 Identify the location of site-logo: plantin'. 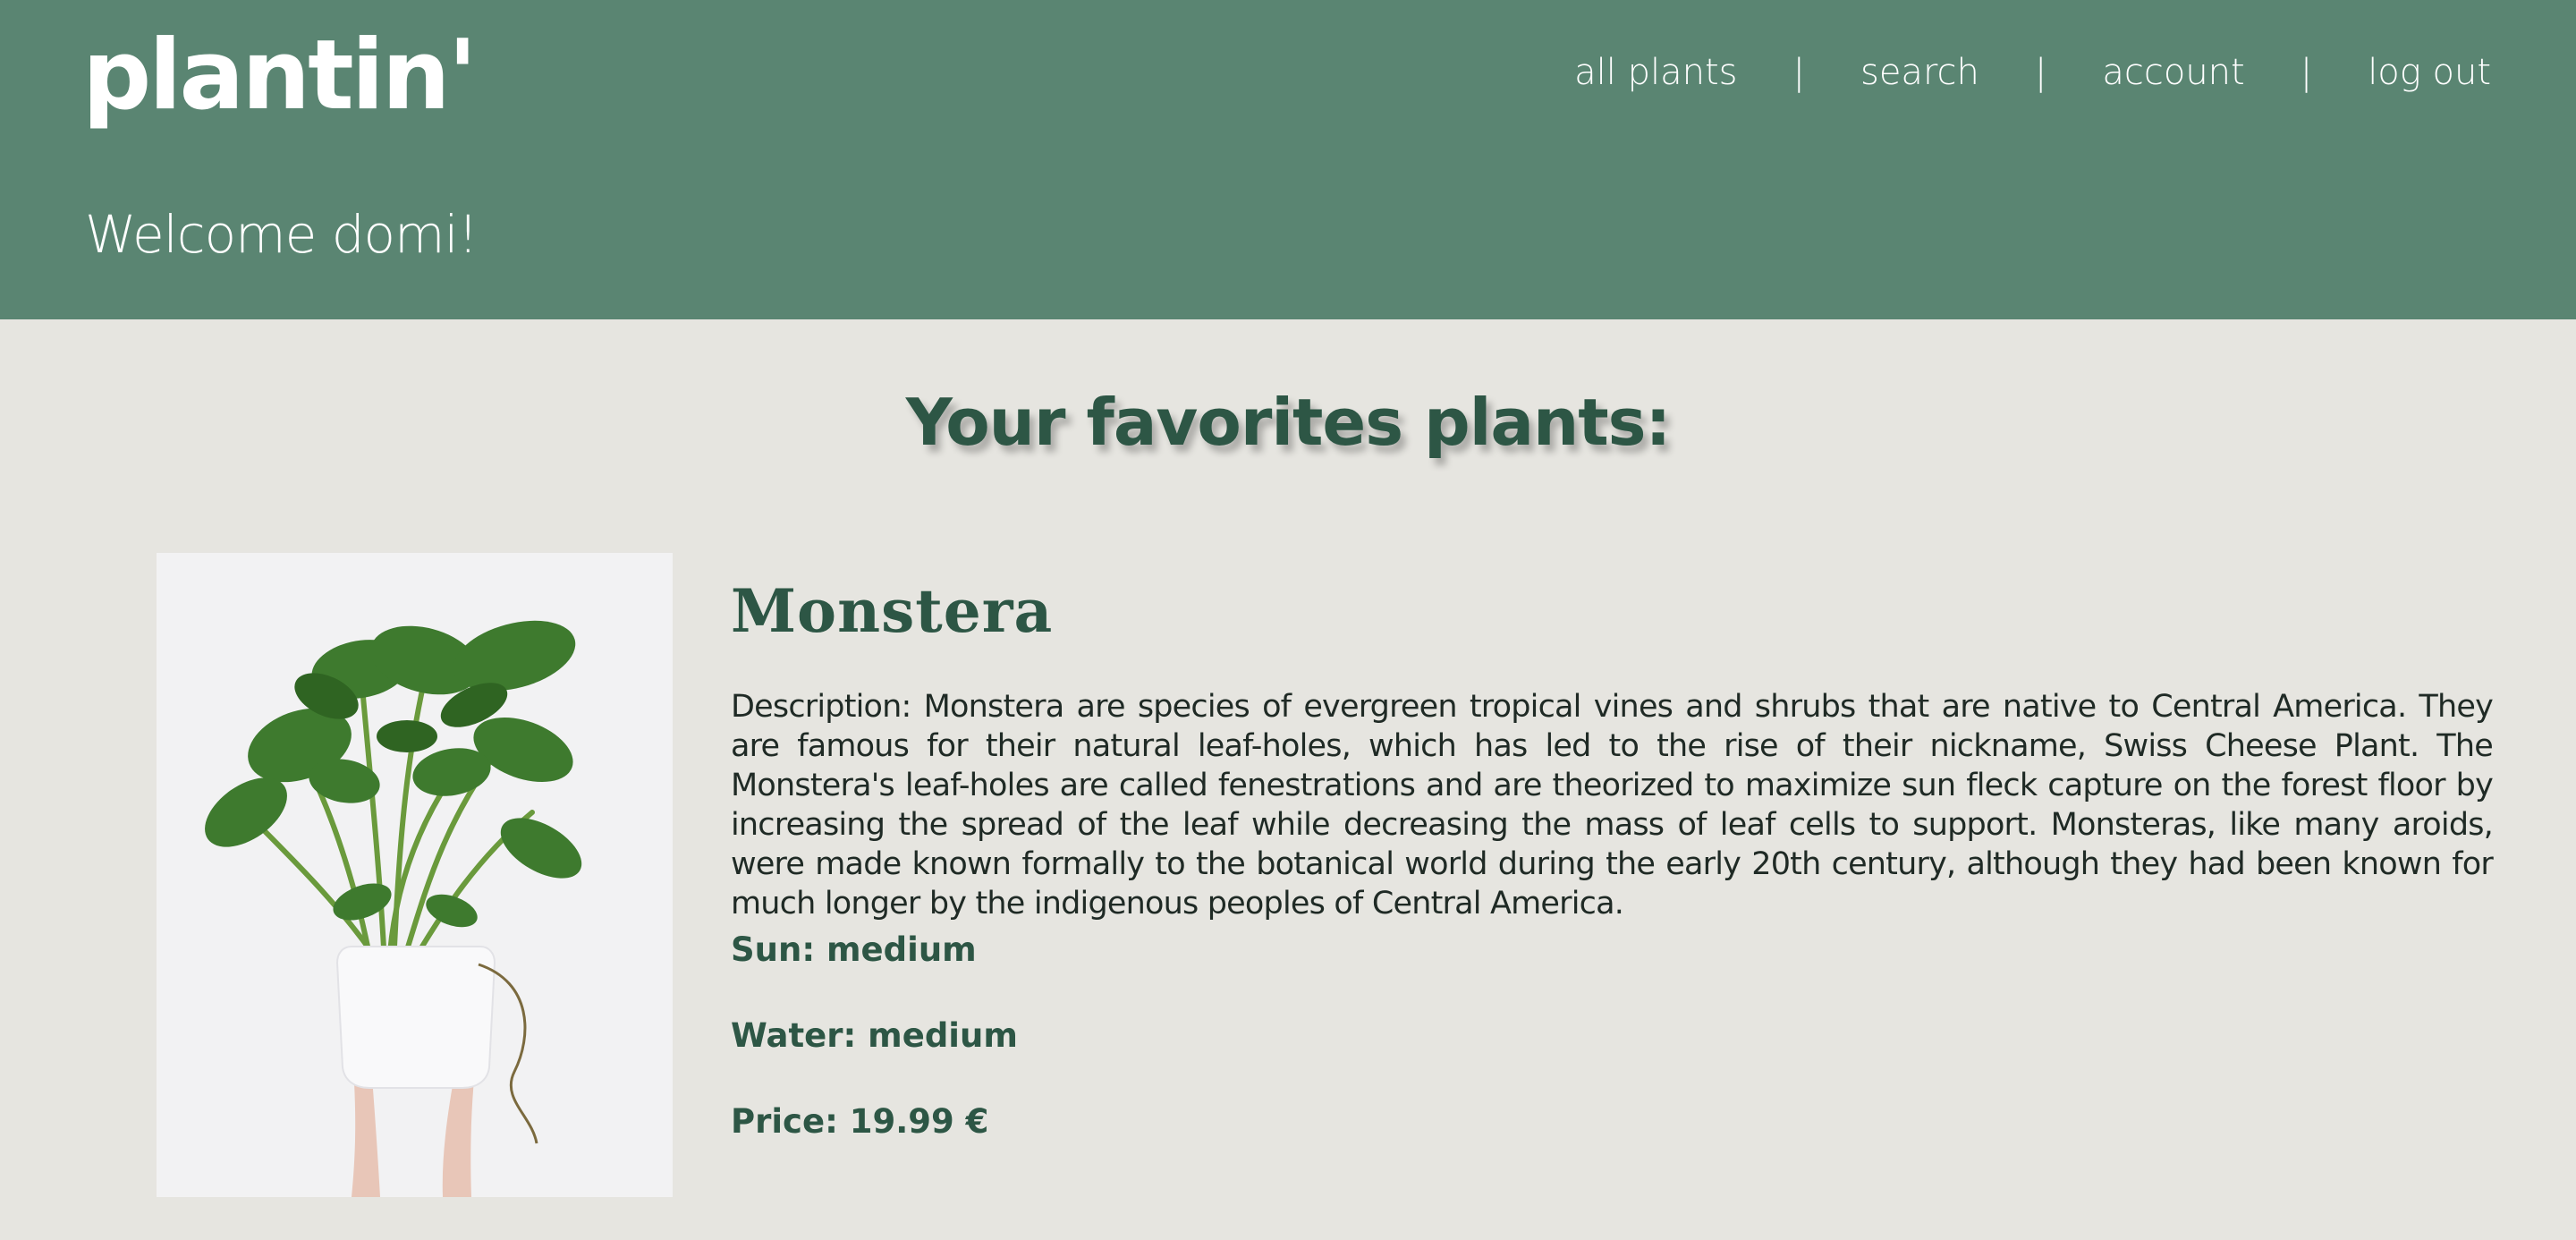
(280, 76).